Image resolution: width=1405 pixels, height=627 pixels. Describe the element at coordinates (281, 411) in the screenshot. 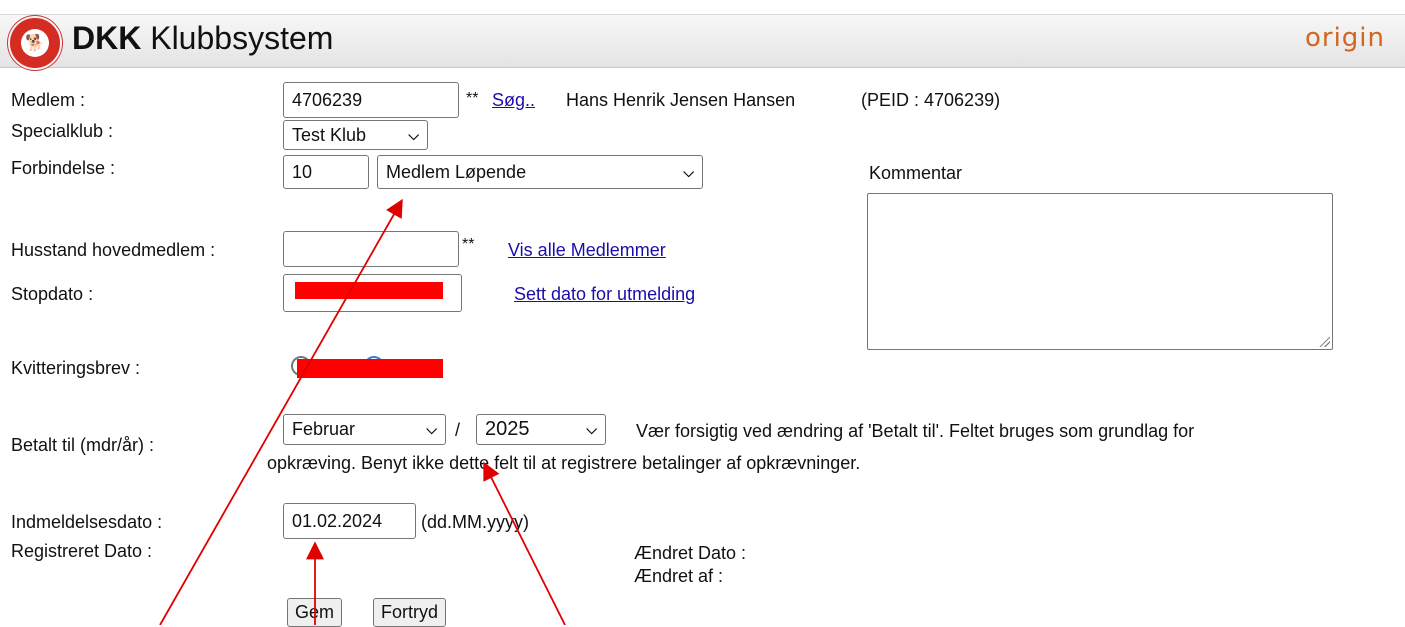

I see `arrow-to-forbindelse` at that location.